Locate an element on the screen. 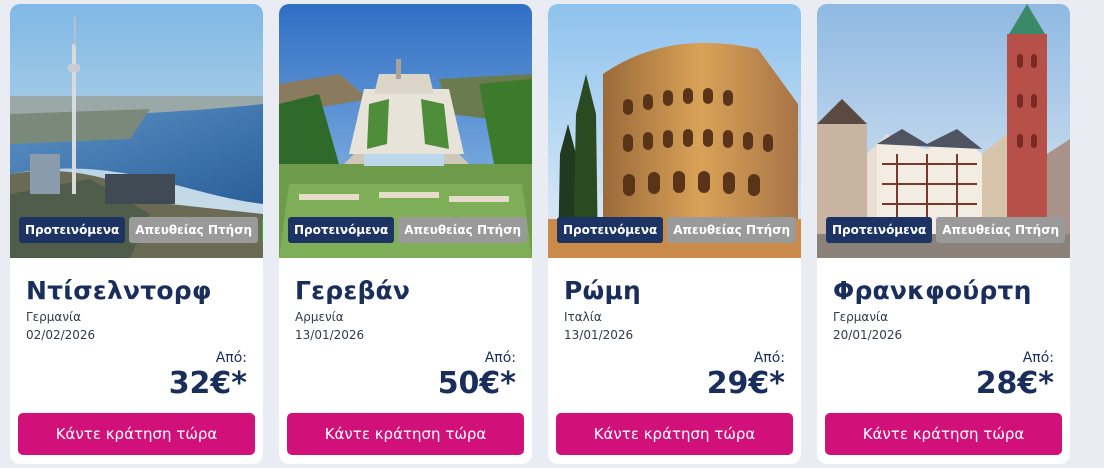 Image resolution: width=1104 pixels, height=468 pixels. price-value: 28€* is located at coordinates (1014, 383).